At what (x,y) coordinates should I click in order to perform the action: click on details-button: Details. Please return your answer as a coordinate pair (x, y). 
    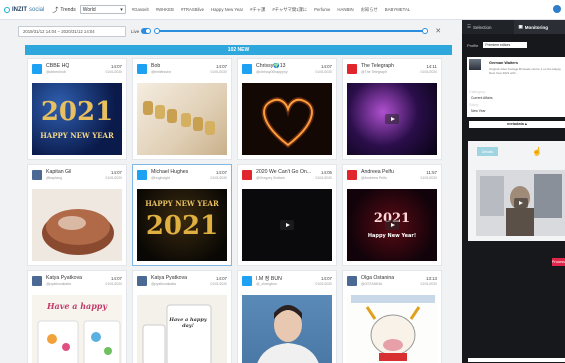
    Looking at the image, I should click on (487, 151).